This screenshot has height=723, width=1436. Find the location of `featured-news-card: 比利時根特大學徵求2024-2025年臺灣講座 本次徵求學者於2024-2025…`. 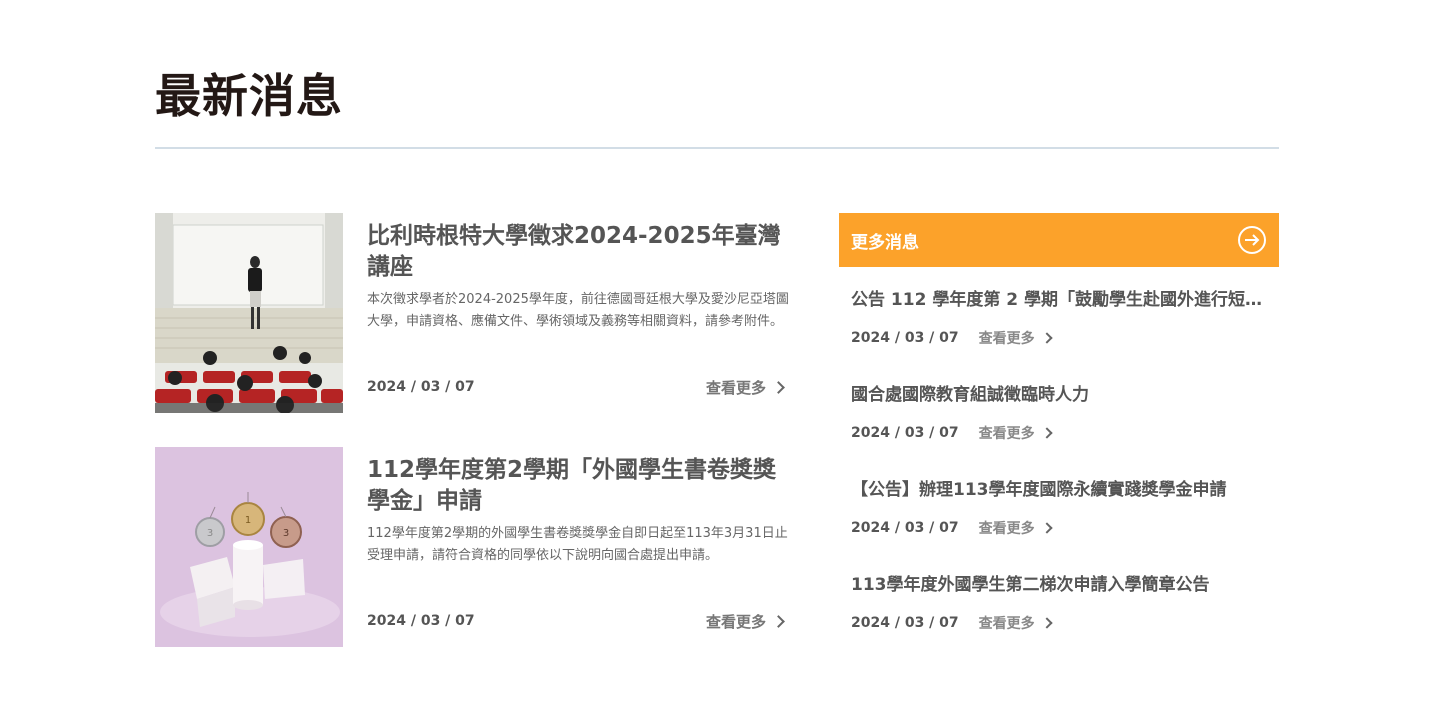

featured-news-card: 比利時根特大學徵求2024-2025年臺灣講座 本次徵求學者於2024-2025… is located at coordinates (472, 313).